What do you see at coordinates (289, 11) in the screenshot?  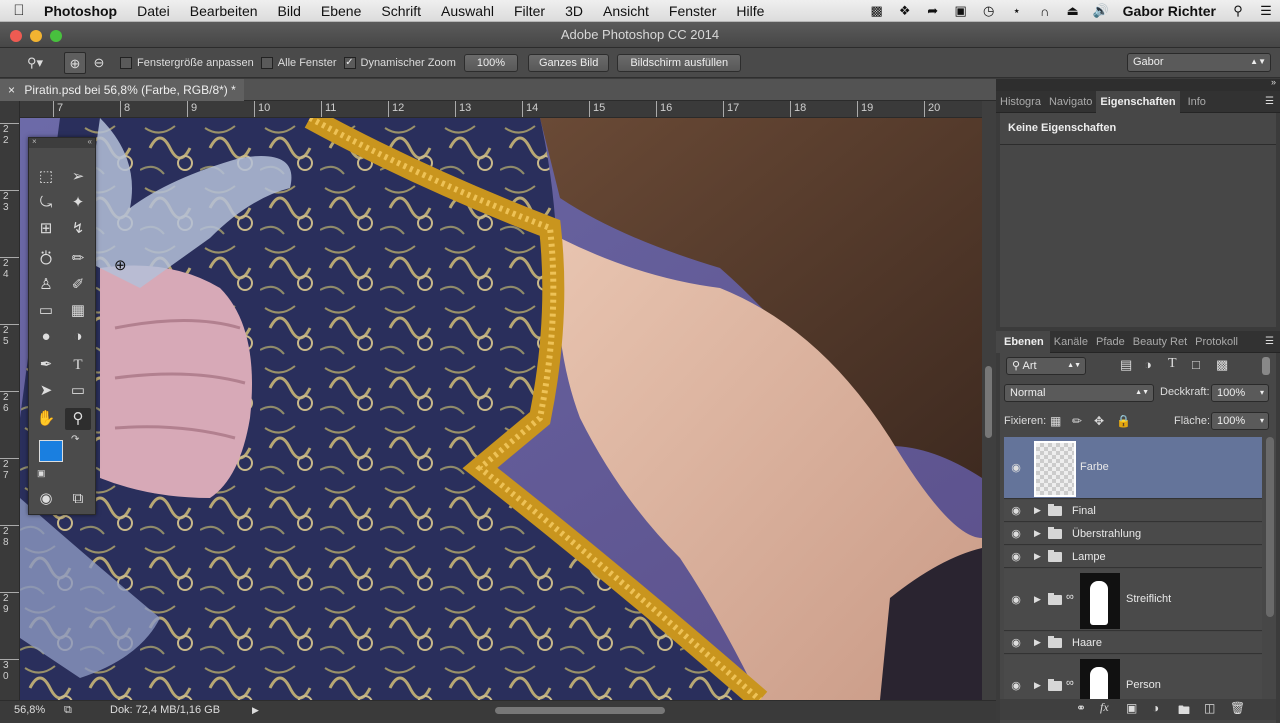 I see `menu-bild: Bild` at bounding box center [289, 11].